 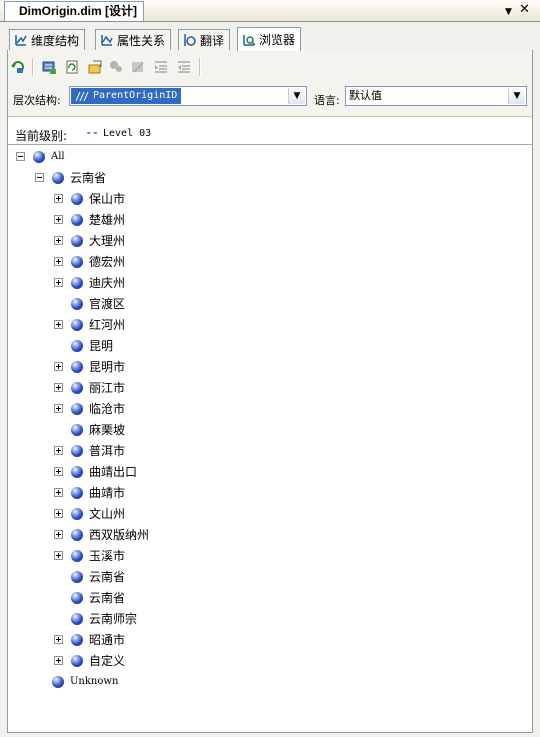 What do you see at coordinates (184, 67) in the screenshot?
I see `outdent-icon` at bounding box center [184, 67].